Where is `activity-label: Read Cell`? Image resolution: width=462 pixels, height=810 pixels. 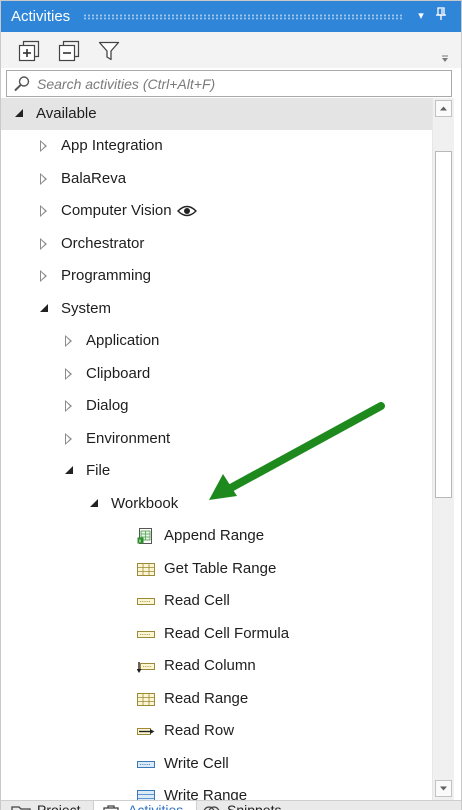 activity-label: Read Cell is located at coordinates (197, 600).